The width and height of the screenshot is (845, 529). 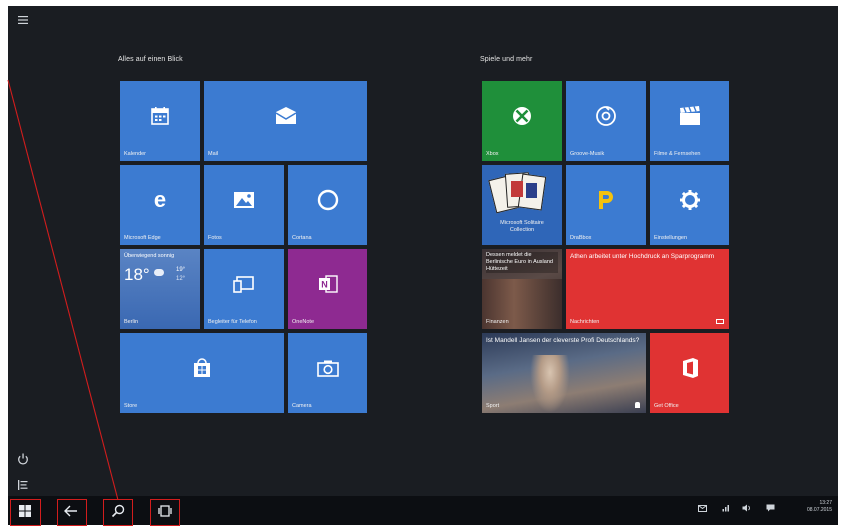 I want to click on highlight-back-button, so click(x=72, y=512).